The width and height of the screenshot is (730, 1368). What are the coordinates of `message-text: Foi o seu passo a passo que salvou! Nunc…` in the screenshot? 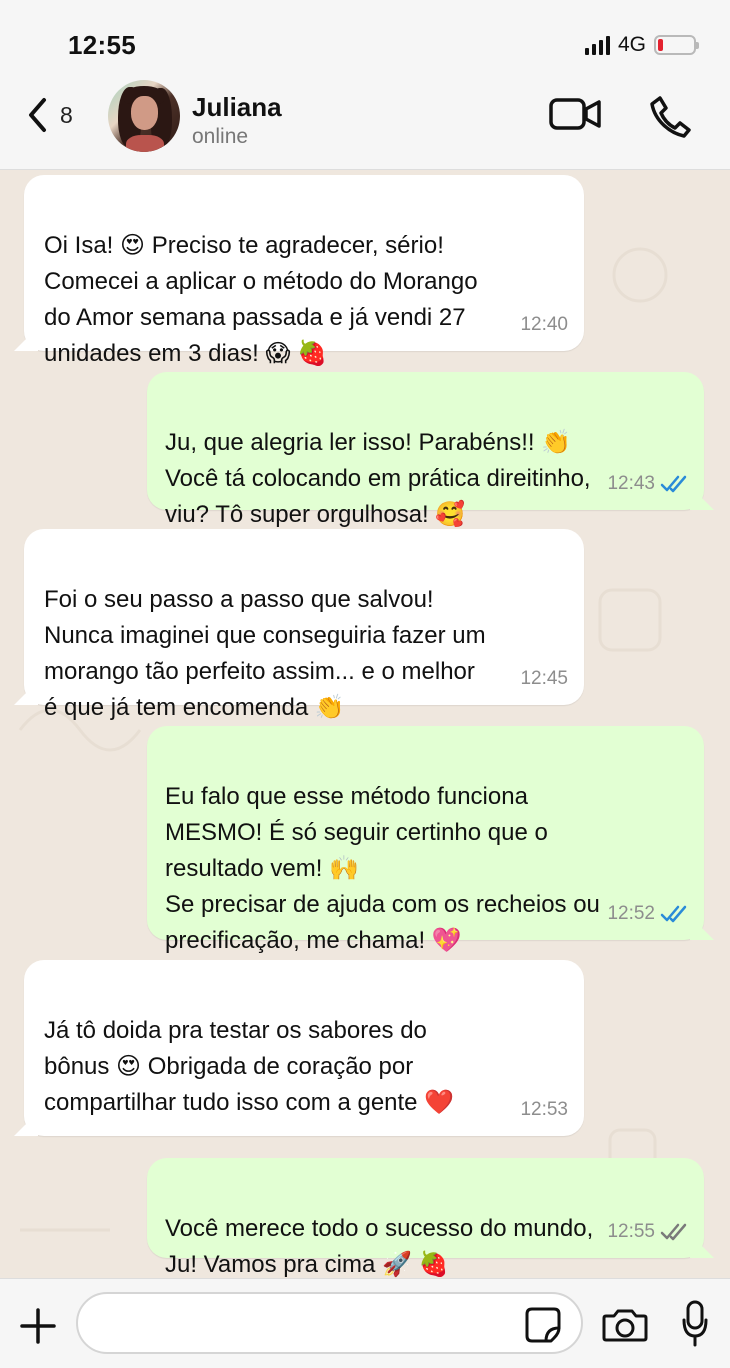 It's located at (265, 653).